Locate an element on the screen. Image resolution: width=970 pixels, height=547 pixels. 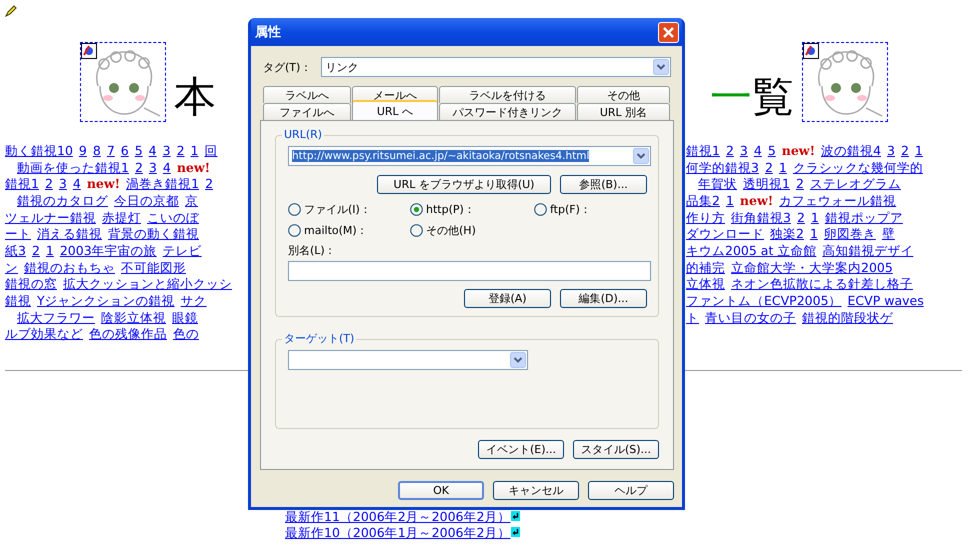
link: 青い目の女の子 is located at coordinates (750, 317).